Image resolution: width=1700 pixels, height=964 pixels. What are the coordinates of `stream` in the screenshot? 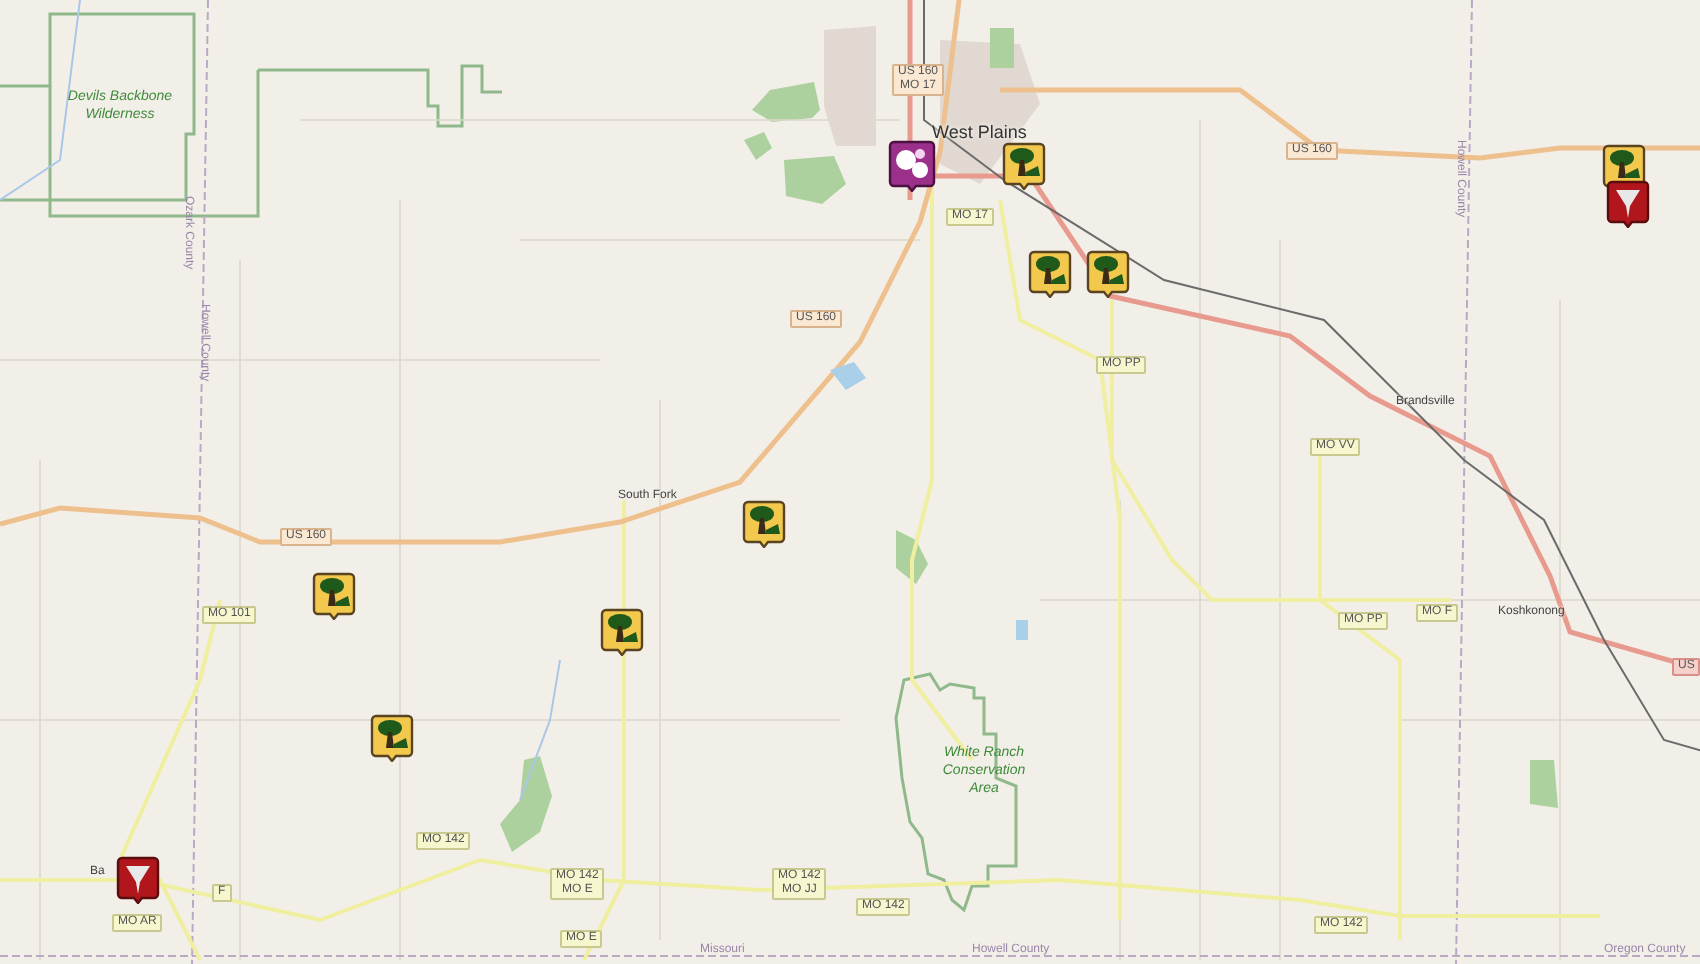 It's located at (540, 730).